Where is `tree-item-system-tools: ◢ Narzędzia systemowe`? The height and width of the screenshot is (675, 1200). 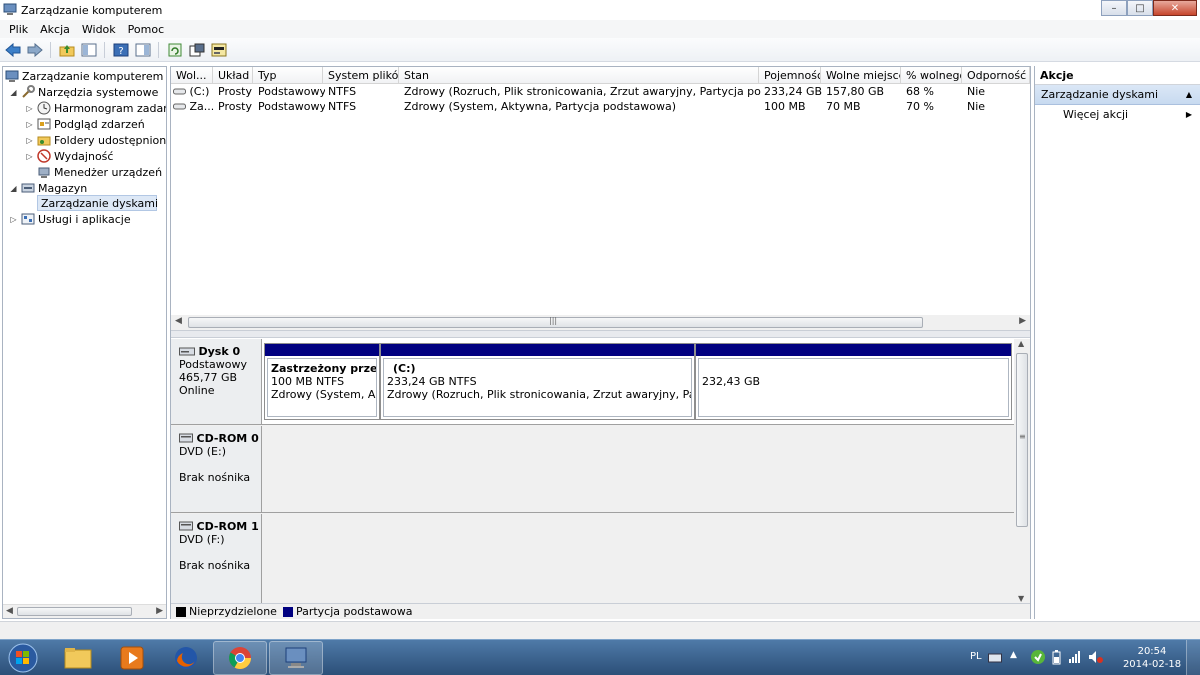 tree-item-system-tools: ◢ Narzędzia systemowe is located at coordinates (83, 92).